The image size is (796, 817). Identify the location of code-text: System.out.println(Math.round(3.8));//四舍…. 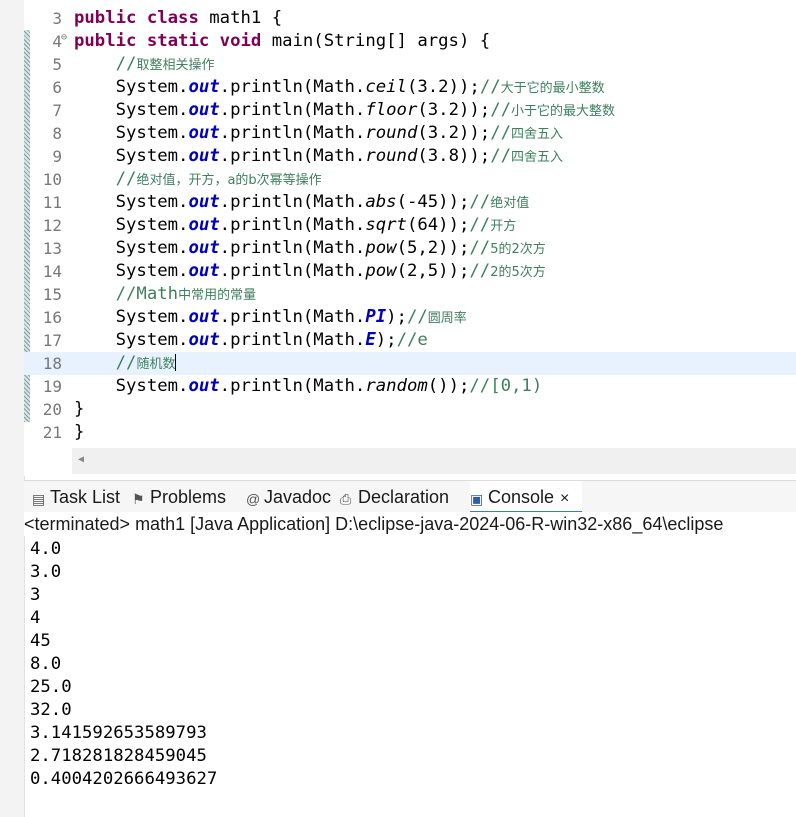
(318, 157).